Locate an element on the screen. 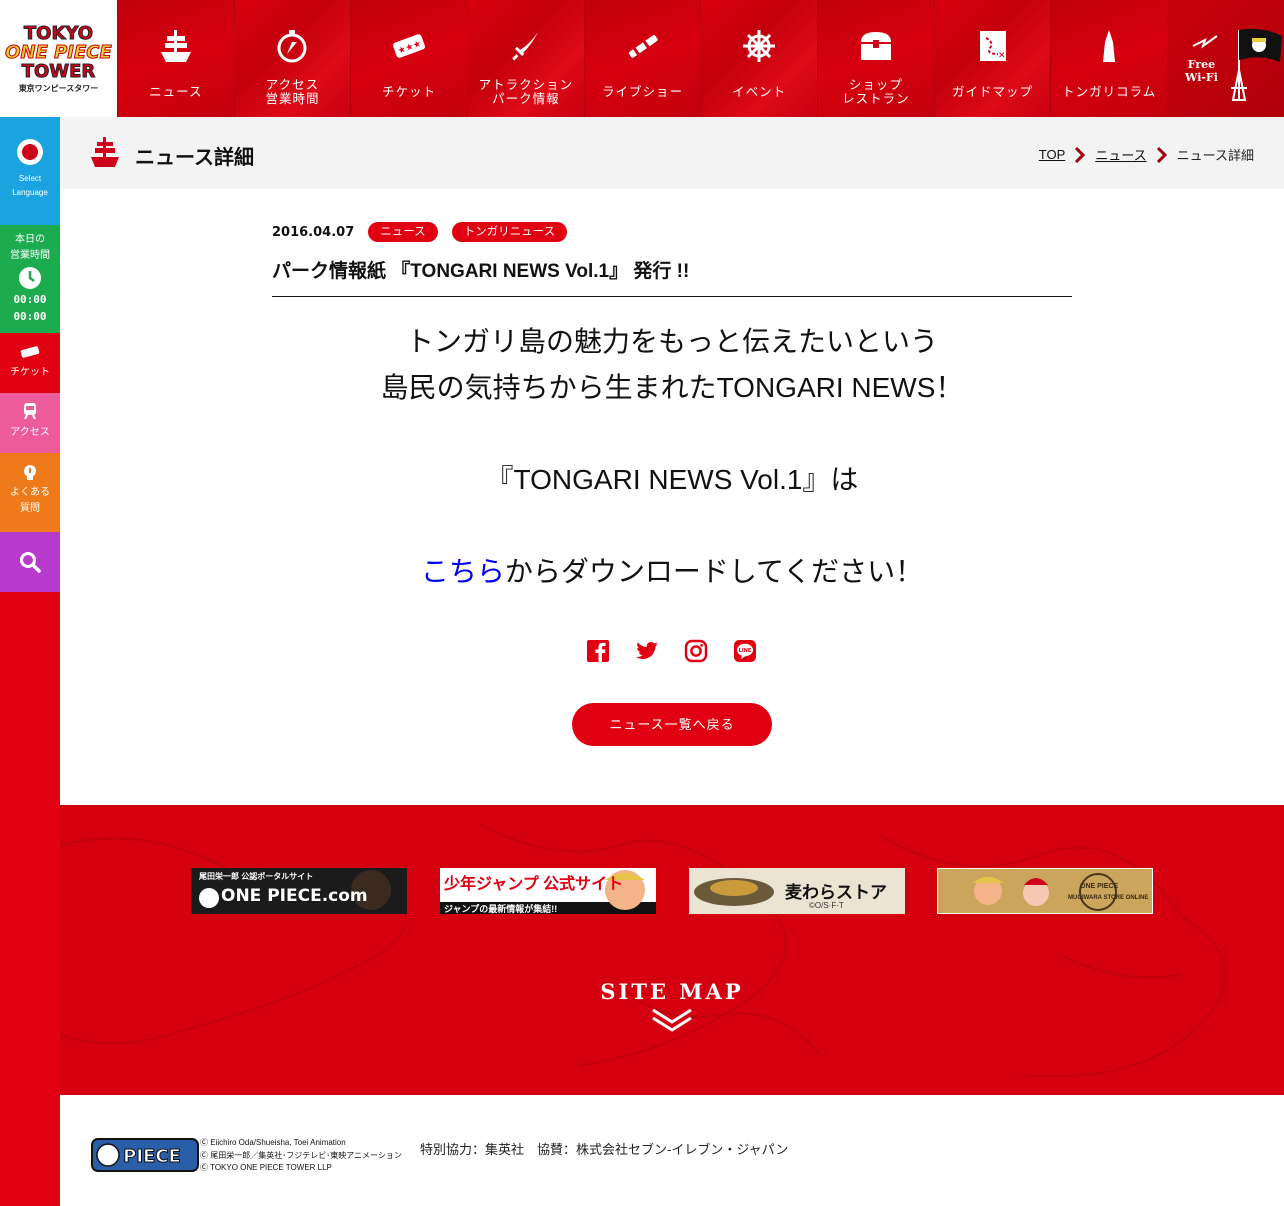 The image size is (1284, 1206). wifi-label: Free Wi-Fi is located at coordinates (1201, 71).